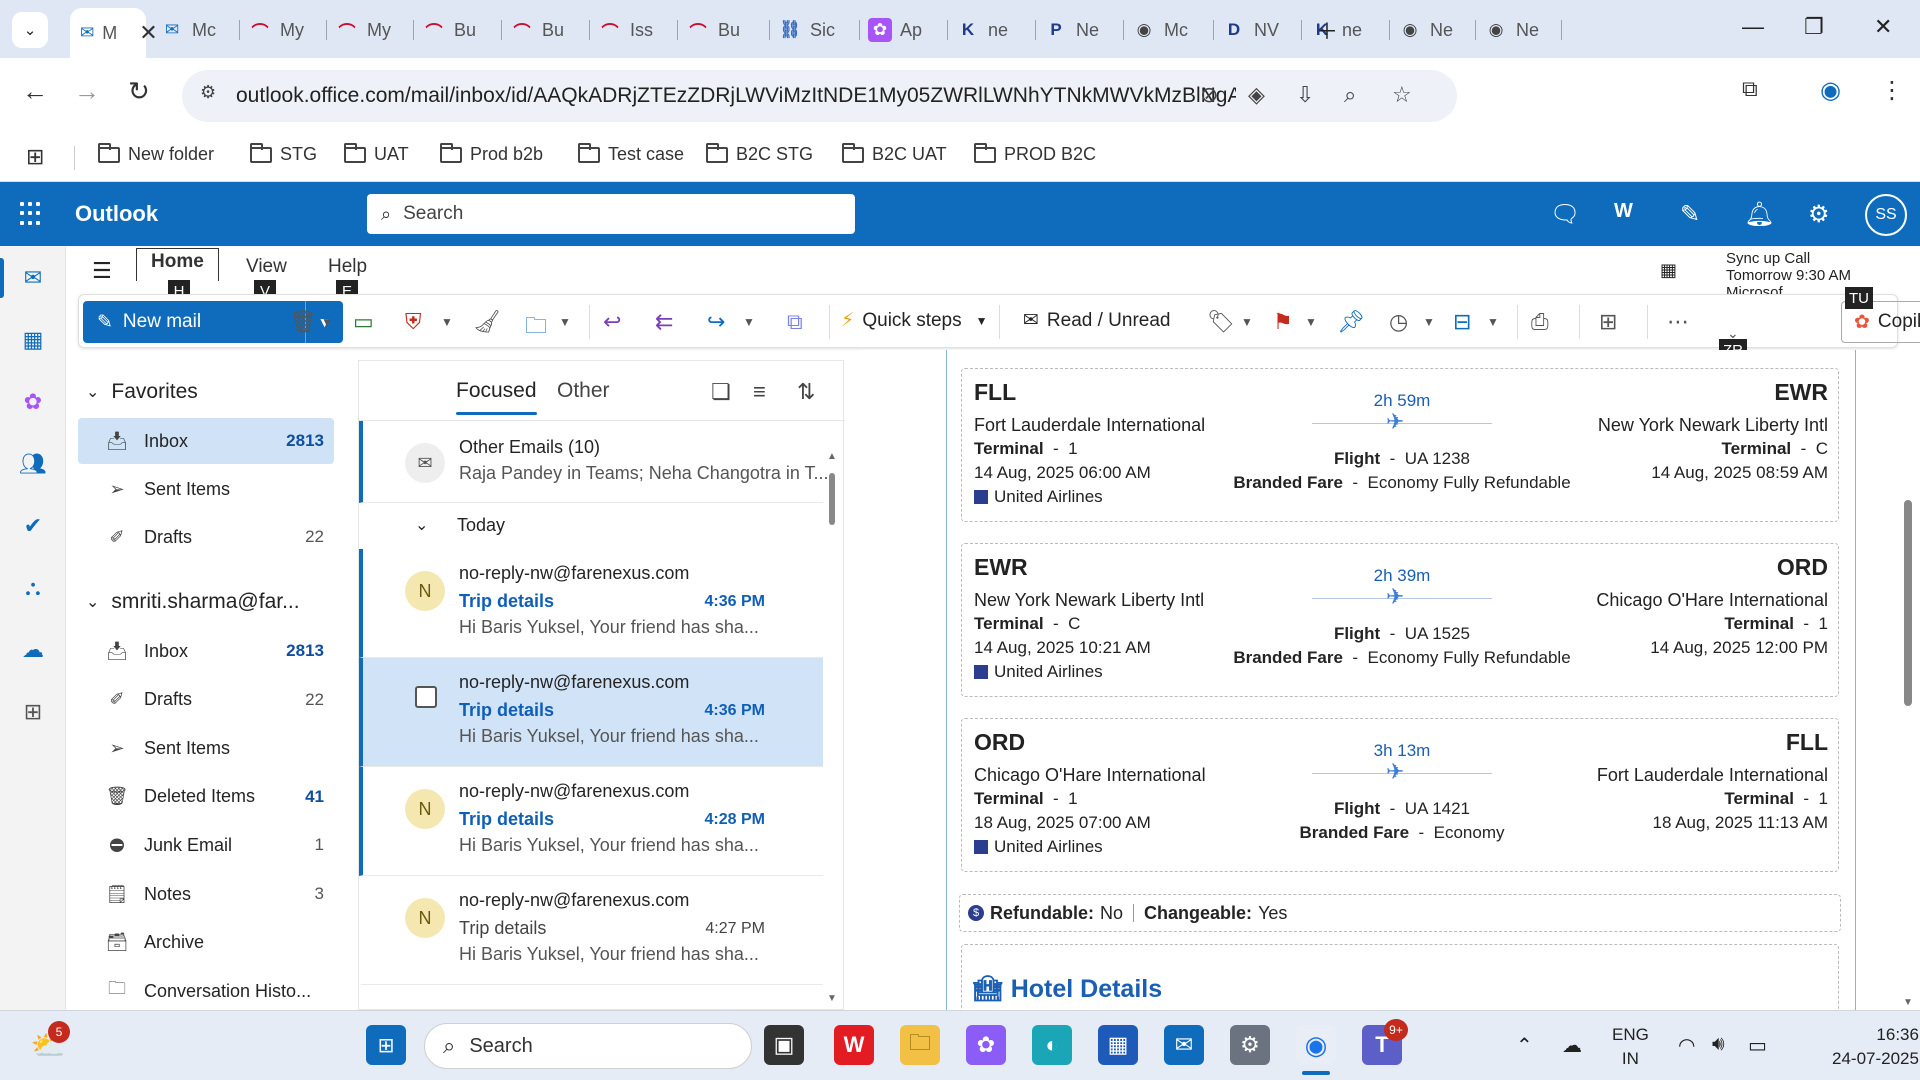 The height and width of the screenshot is (1080, 1920). I want to click on snooze-dropdown-icon: ▼, so click(1429, 322).